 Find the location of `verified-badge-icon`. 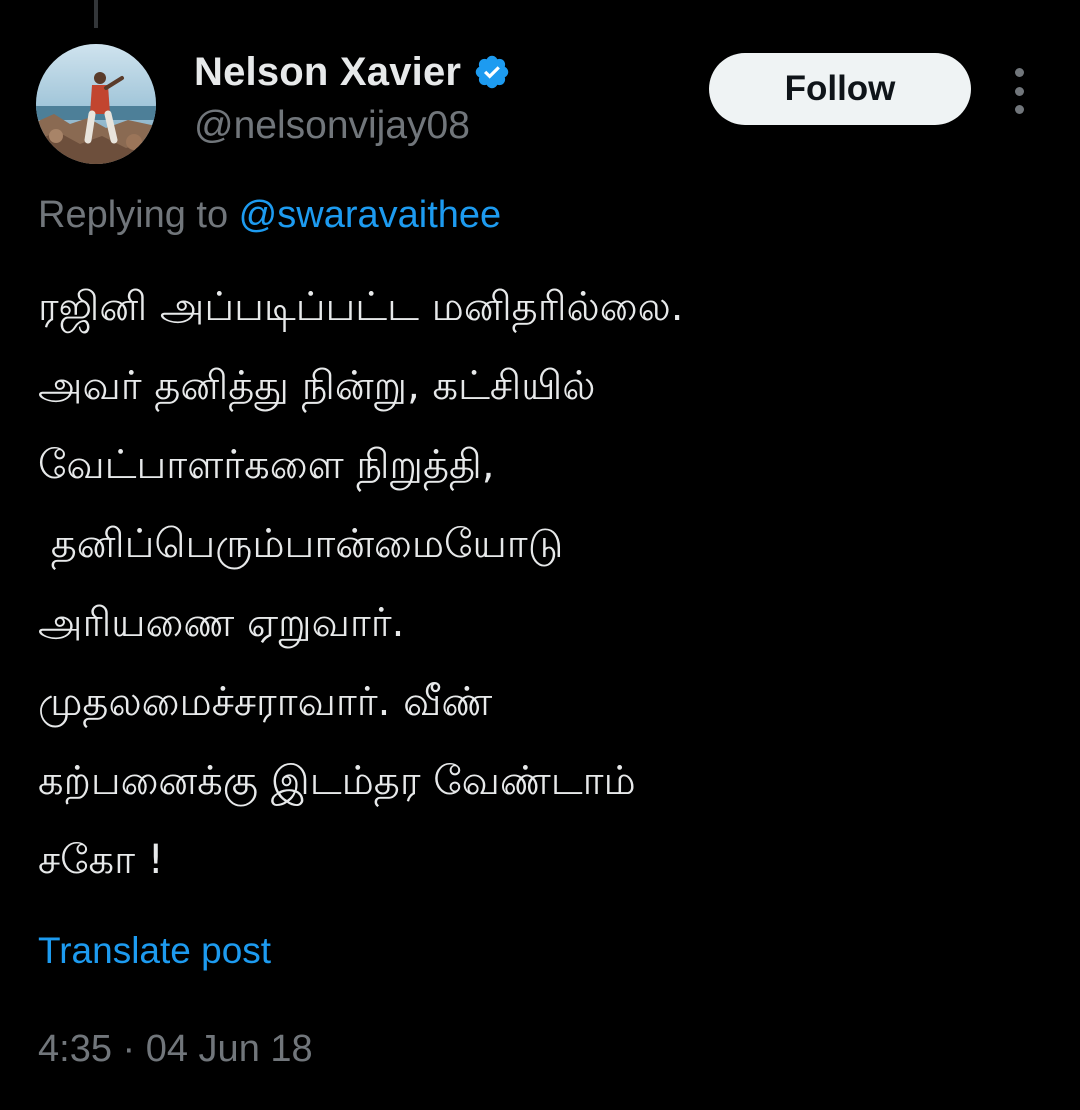

verified-badge-icon is located at coordinates (492, 72).